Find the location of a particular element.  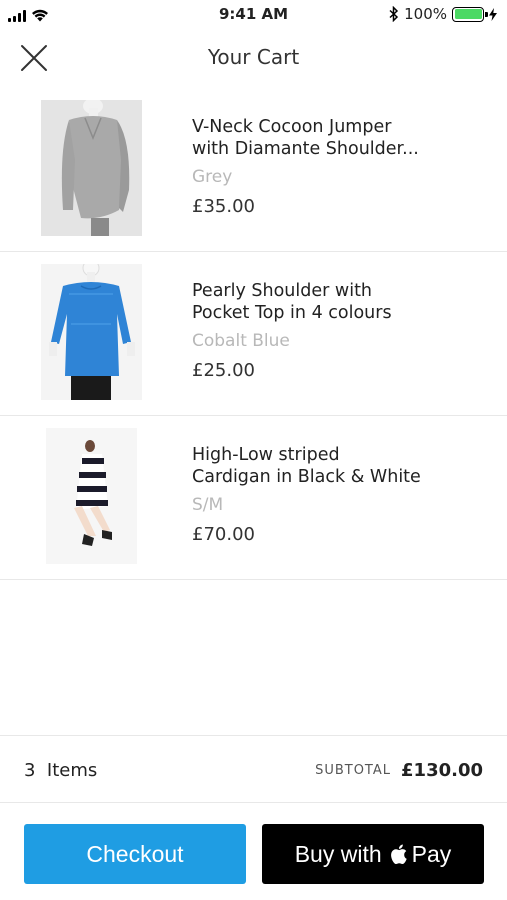

product-price: £35.00 is located at coordinates (223, 206).